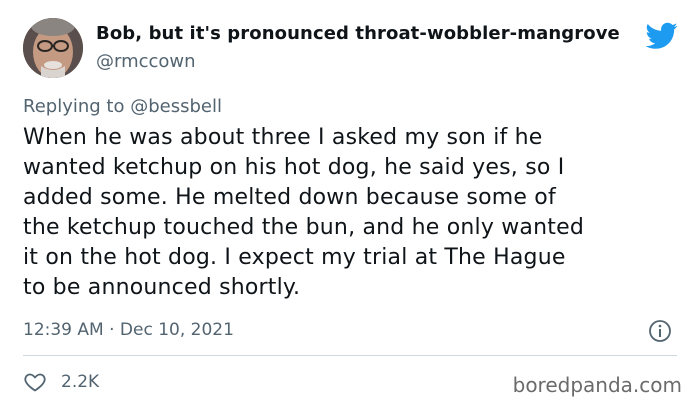 Image resolution: width=700 pixels, height=410 pixels. Describe the element at coordinates (662, 36) in the screenshot. I see `twitter-bird-icon` at that location.